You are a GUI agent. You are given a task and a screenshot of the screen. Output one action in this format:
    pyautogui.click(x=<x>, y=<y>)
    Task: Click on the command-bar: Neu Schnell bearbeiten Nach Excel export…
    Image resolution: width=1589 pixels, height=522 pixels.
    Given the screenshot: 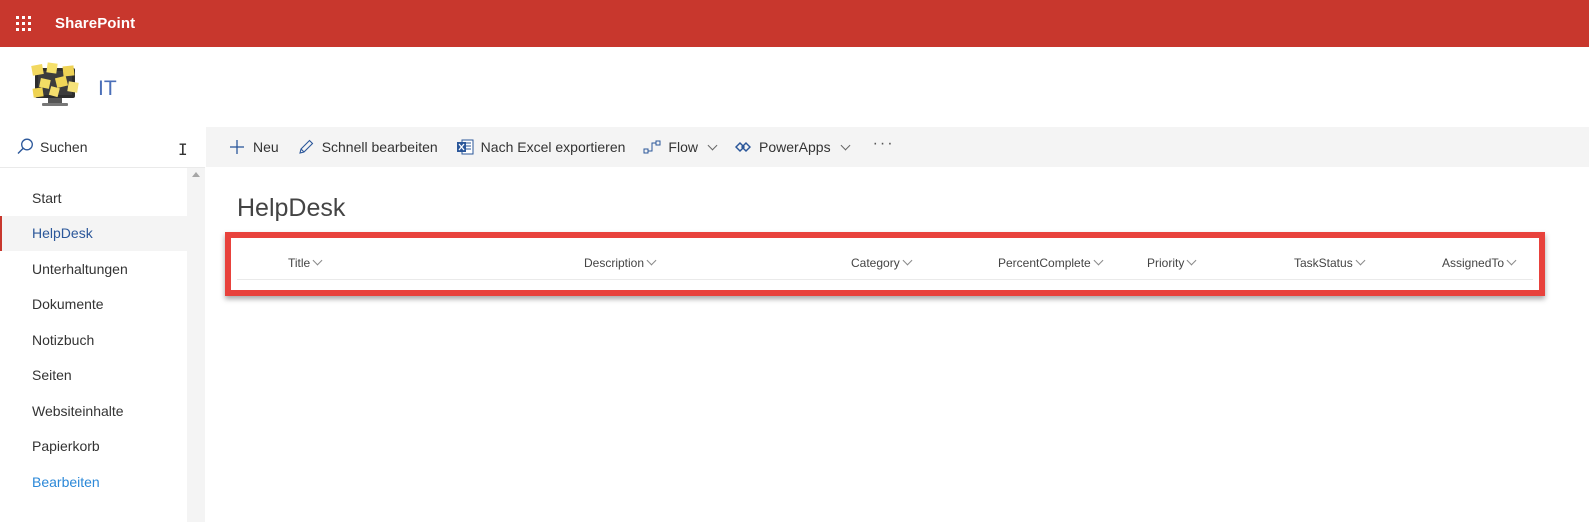 What is the action you would take?
    pyautogui.click(x=897, y=147)
    